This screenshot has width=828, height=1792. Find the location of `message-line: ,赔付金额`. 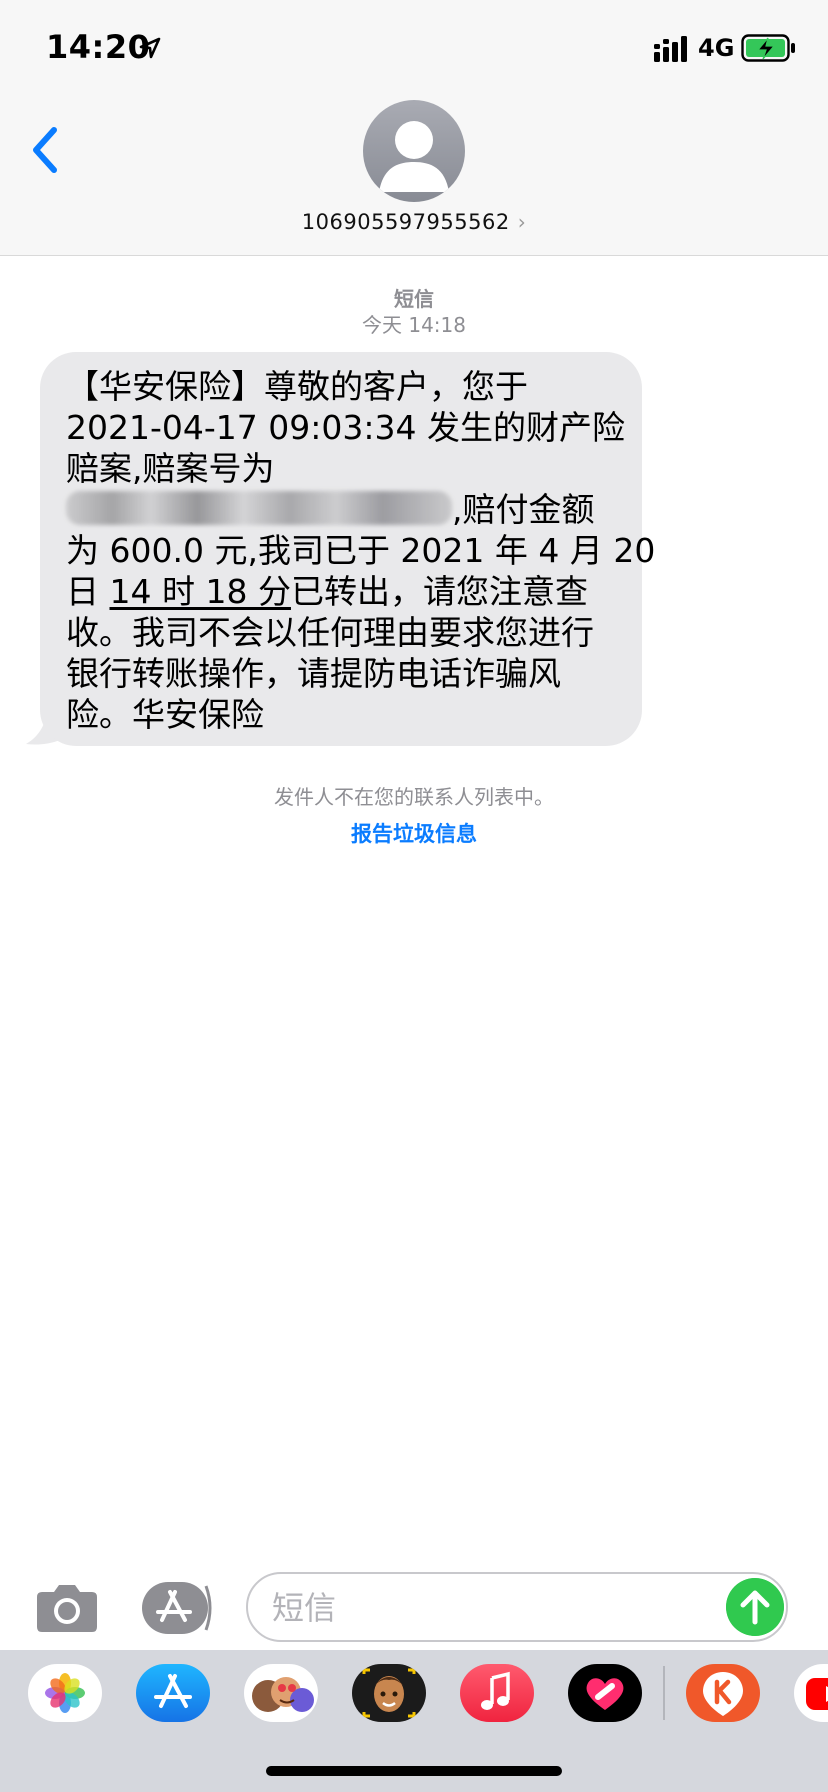

message-line: ,赔付金额 is located at coordinates (342, 509).